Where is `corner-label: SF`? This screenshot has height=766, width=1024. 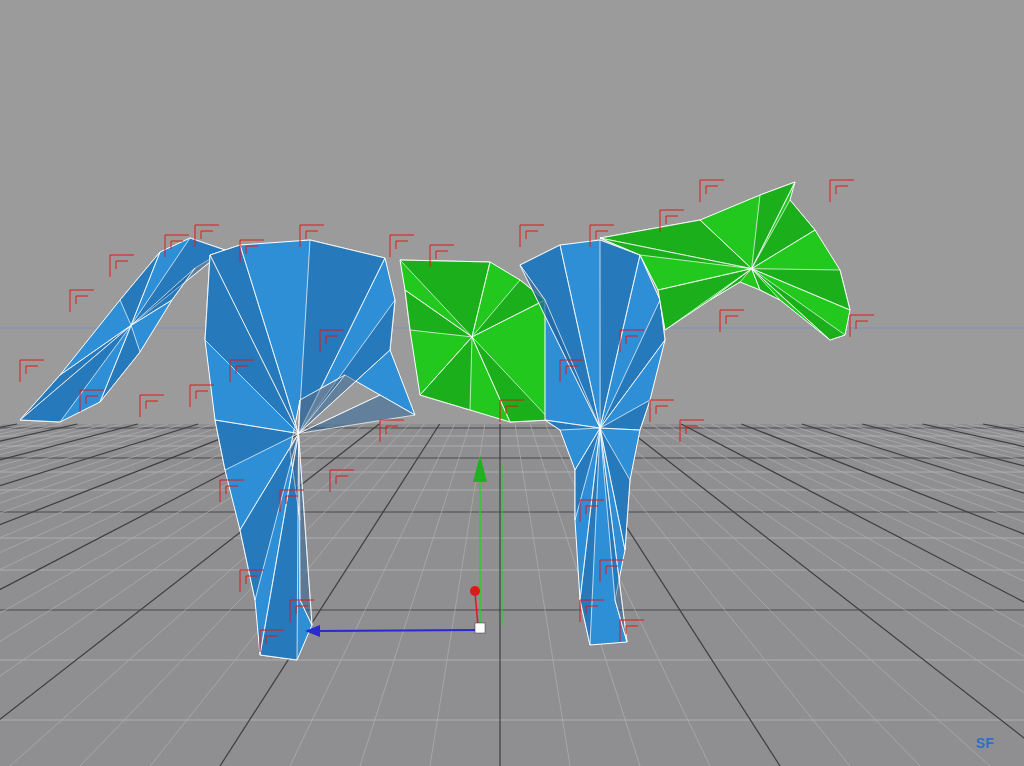 corner-label: SF is located at coordinates (985, 743).